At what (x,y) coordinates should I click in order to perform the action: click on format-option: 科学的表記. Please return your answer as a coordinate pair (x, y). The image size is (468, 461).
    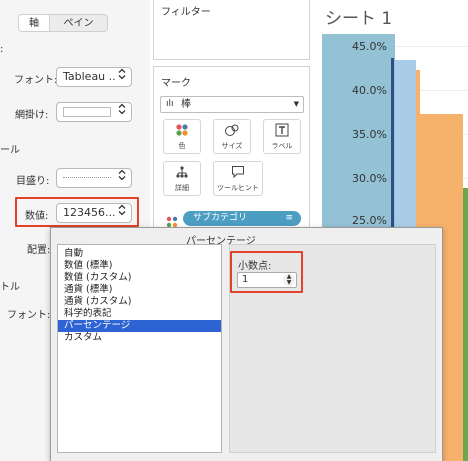
    Looking at the image, I should click on (139, 314).